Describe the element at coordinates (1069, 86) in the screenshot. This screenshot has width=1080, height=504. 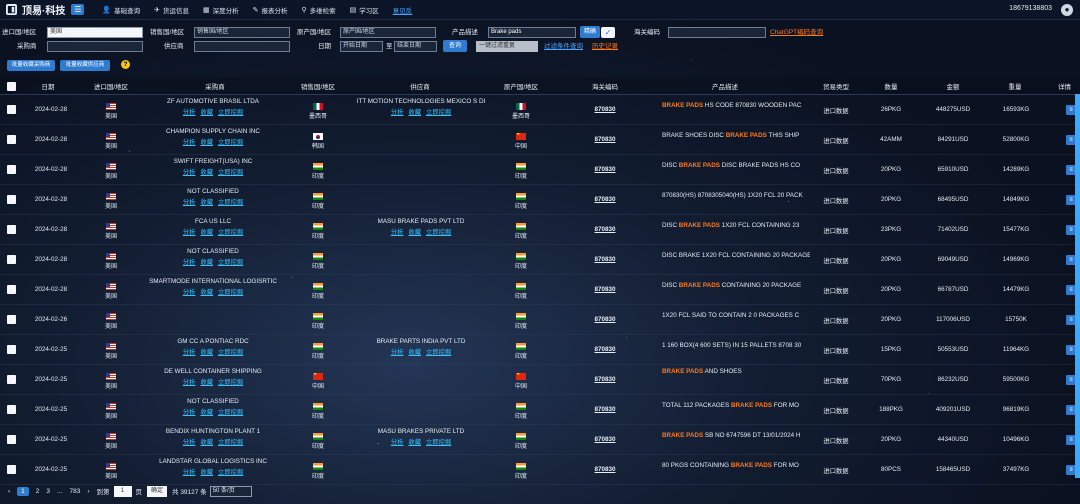
I see `col-detail: 详情` at that location.